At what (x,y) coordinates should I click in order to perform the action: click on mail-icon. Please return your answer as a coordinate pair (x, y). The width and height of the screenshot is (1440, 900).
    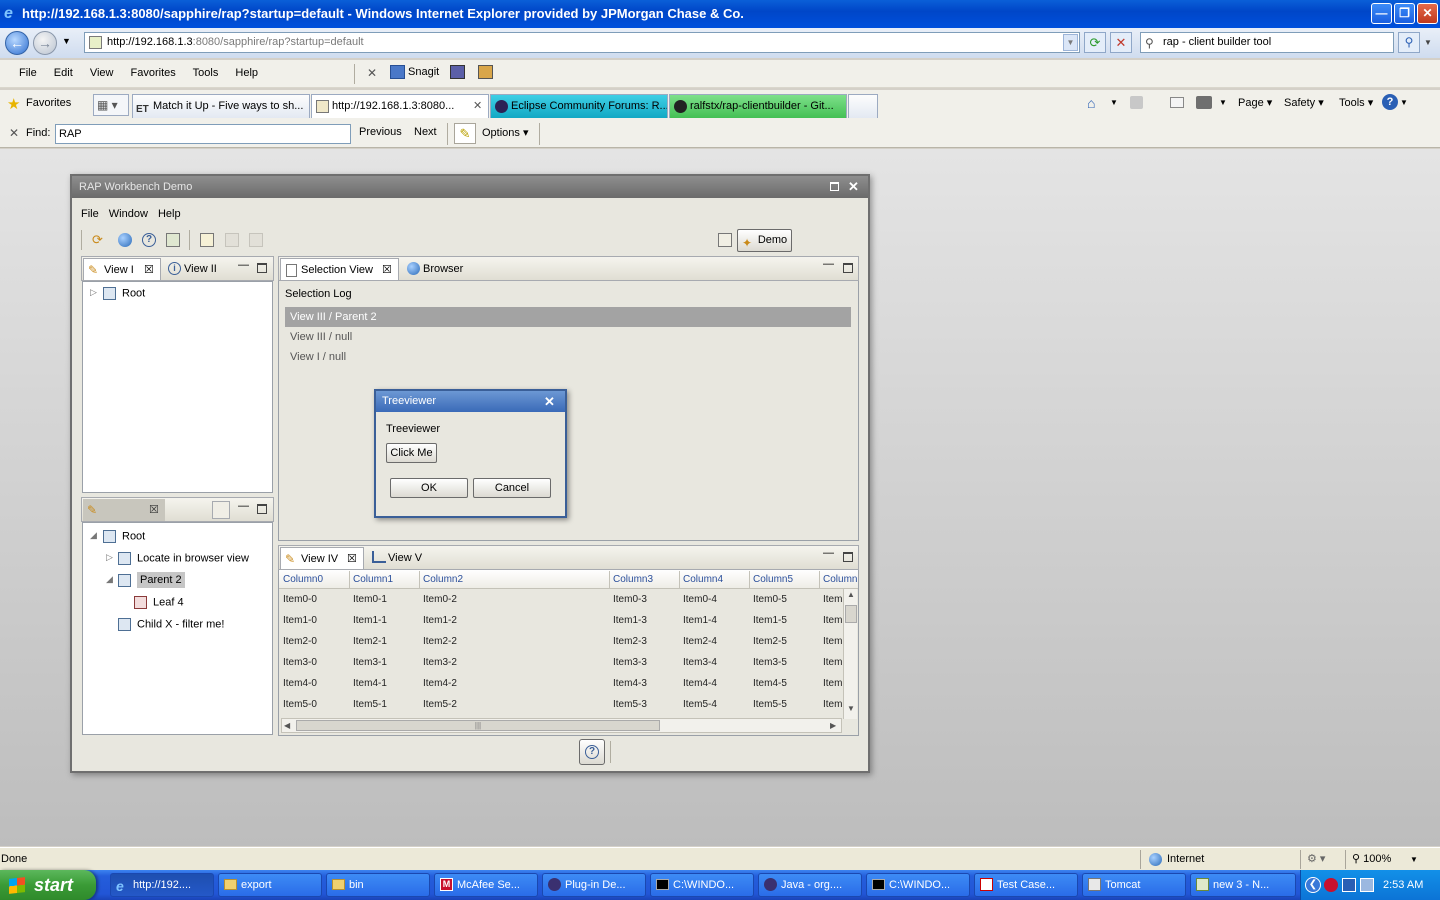
    Looking at the image, I should click on (1177, 102).